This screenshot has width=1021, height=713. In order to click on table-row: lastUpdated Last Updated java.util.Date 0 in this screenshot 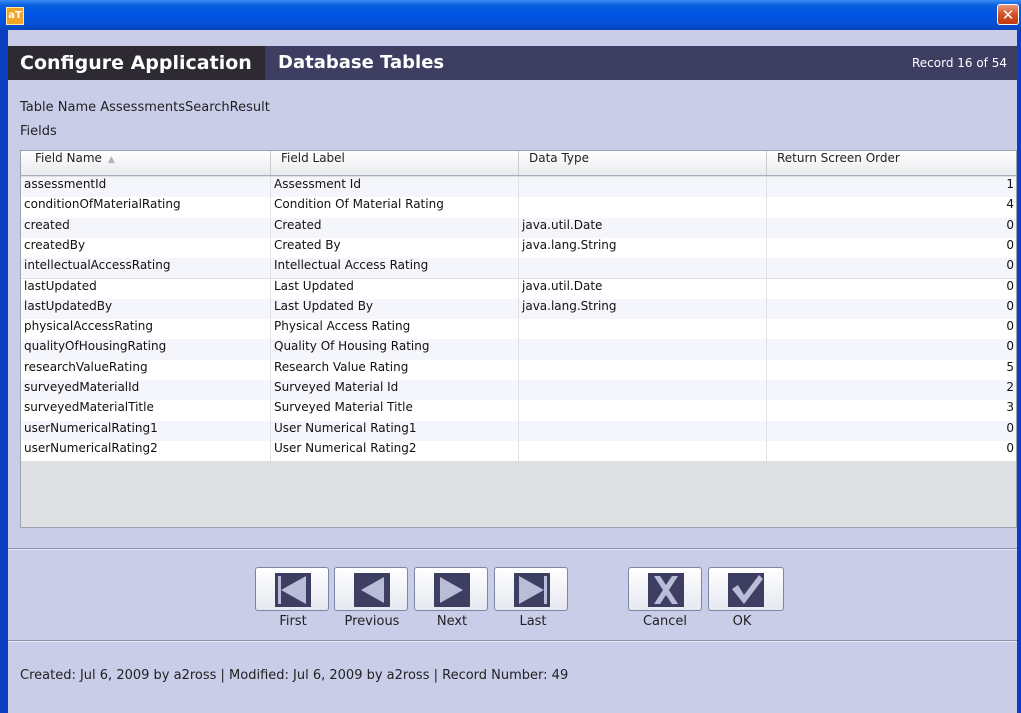, I will do `click(518, 288)`.